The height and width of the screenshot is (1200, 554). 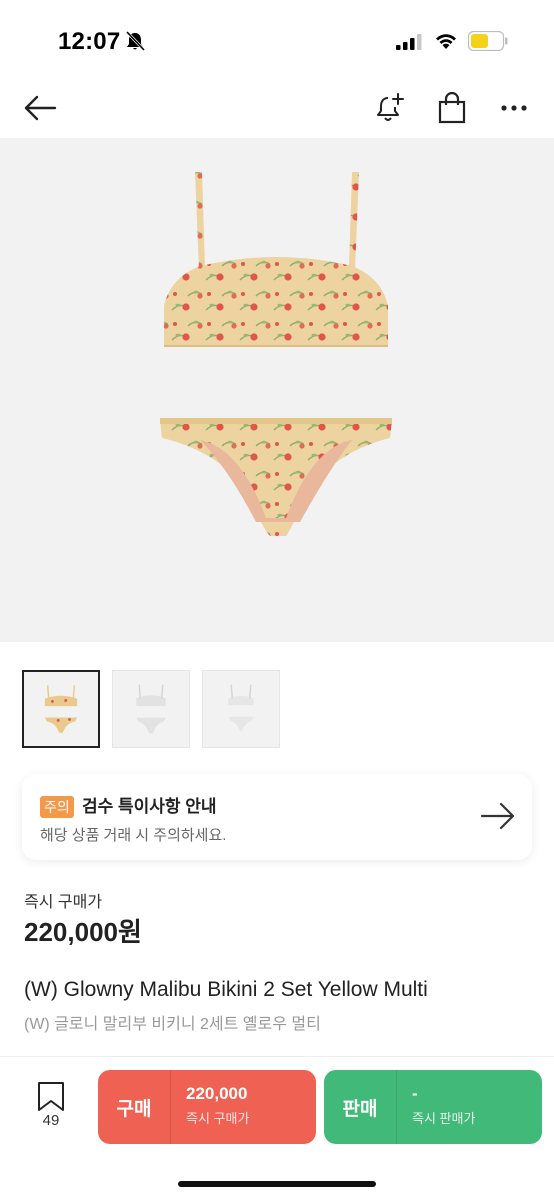 I want to click on price-value: 220,000원, so click(x=83, y=932).